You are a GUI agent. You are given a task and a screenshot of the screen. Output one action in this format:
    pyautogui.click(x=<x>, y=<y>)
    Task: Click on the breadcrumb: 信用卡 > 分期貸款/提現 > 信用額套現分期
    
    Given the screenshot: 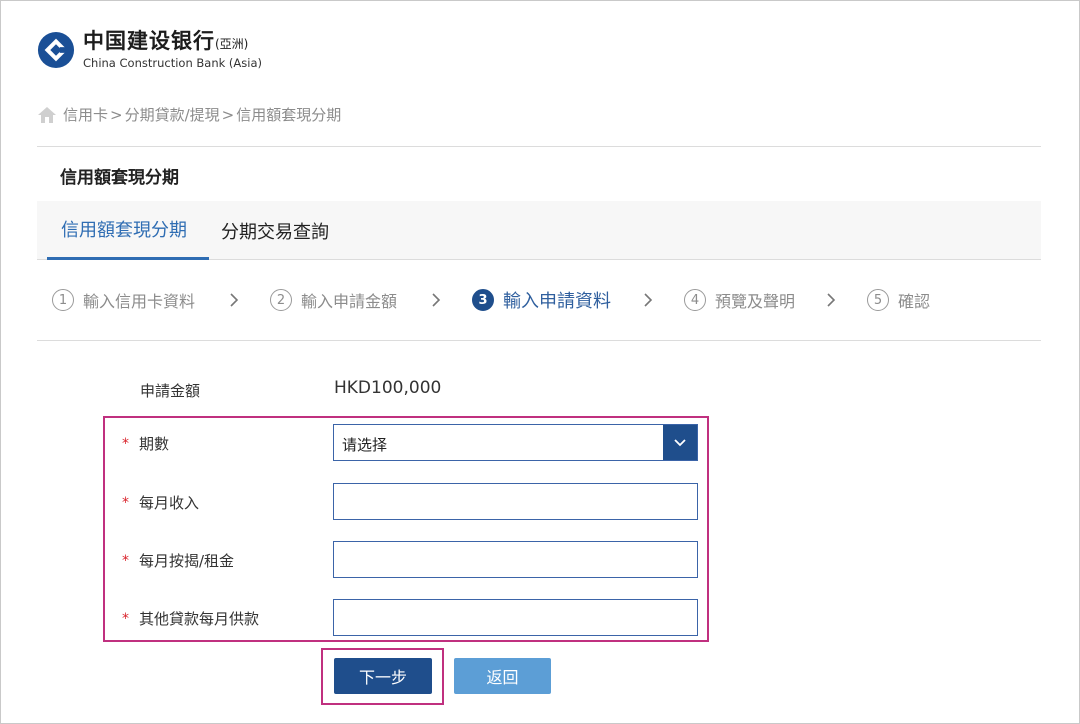 What is the action you would take?
    pyautogui.click(x=189, y=114)
    